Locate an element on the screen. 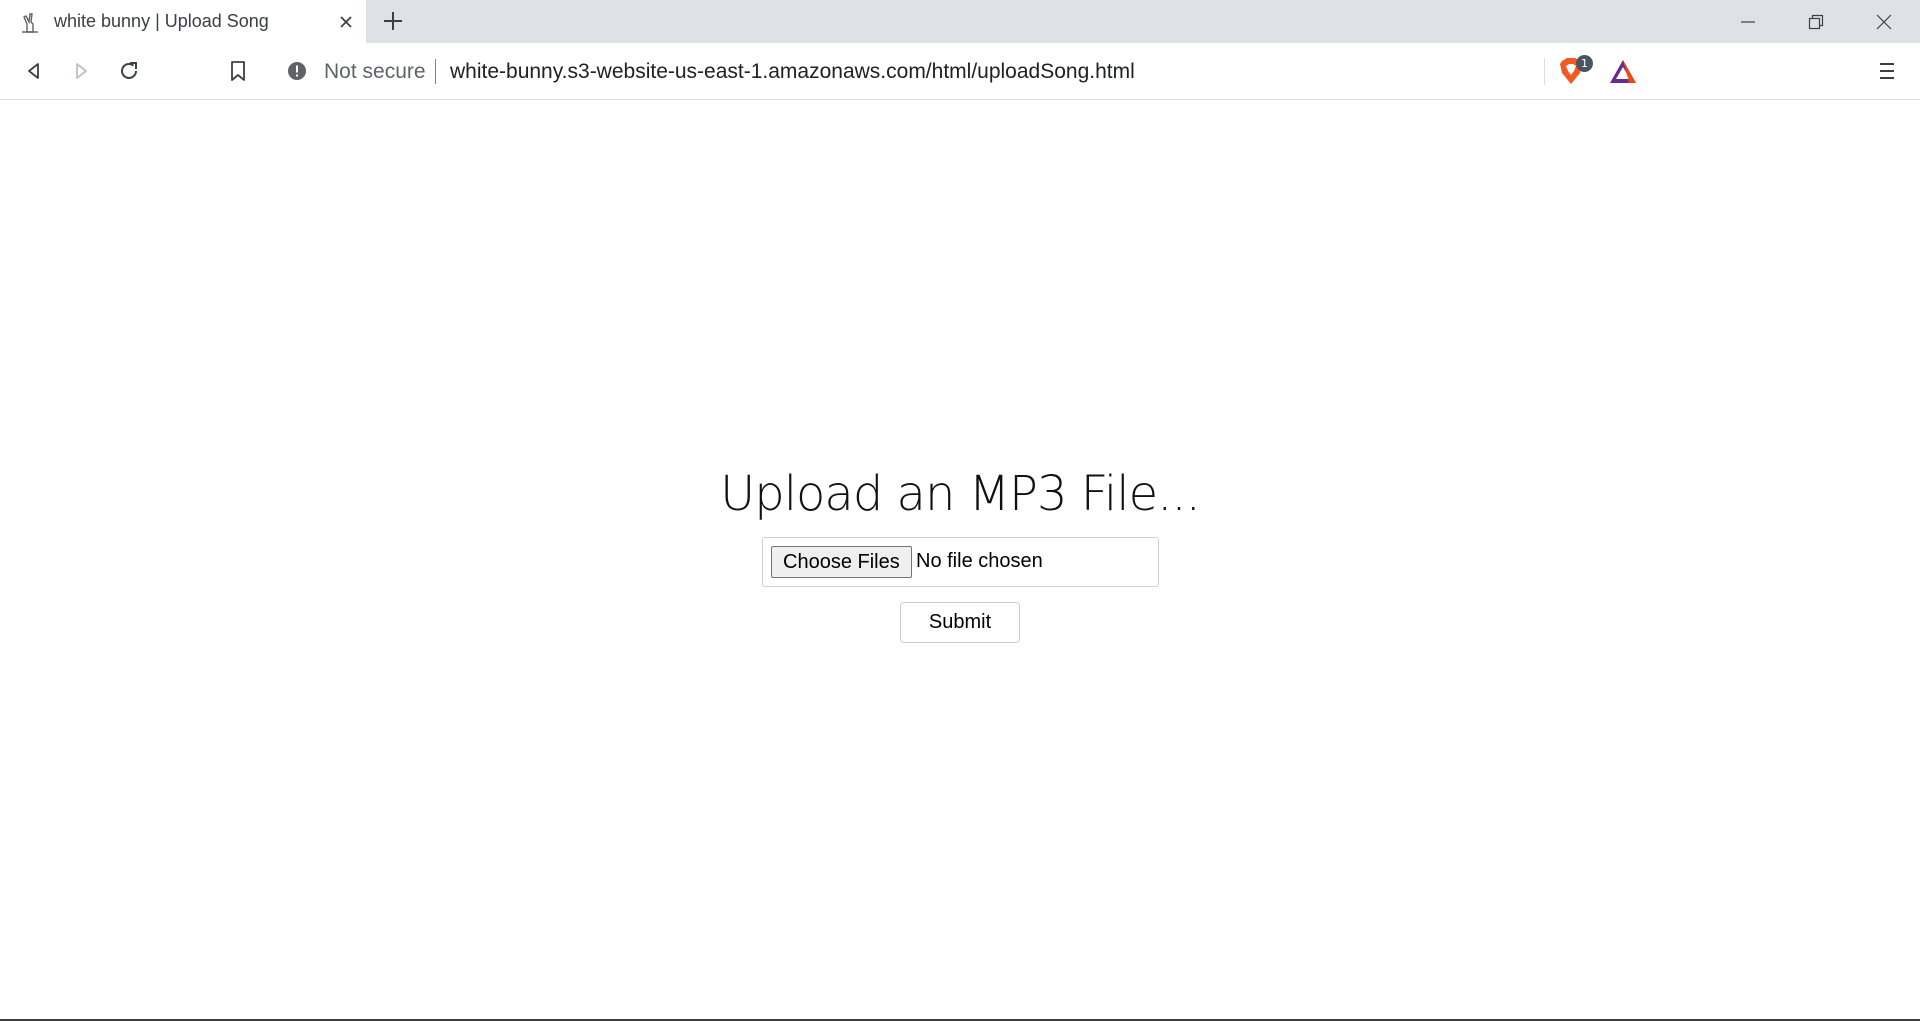  hamburger-menu-icon is located at coordinates (1887, 71).